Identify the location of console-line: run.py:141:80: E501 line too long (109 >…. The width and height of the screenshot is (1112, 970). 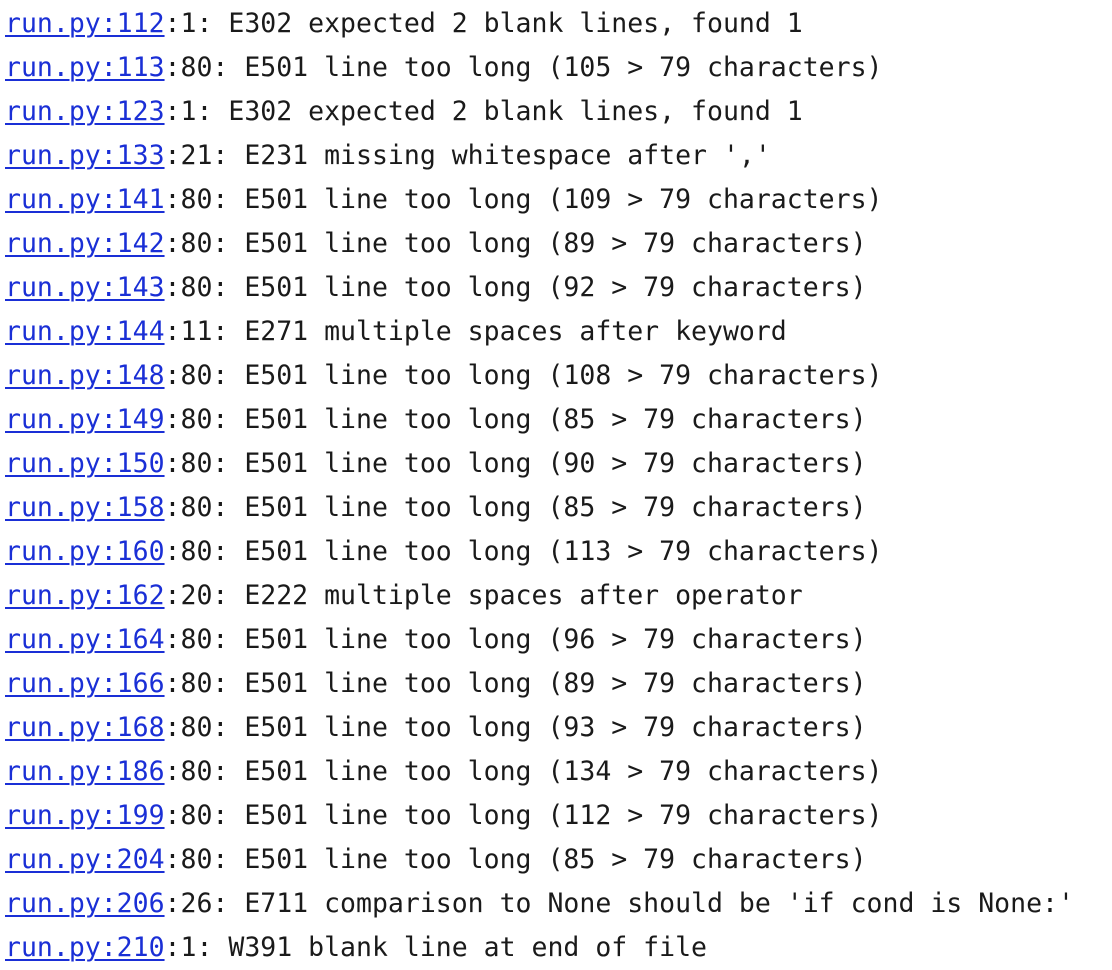
(558, 200).